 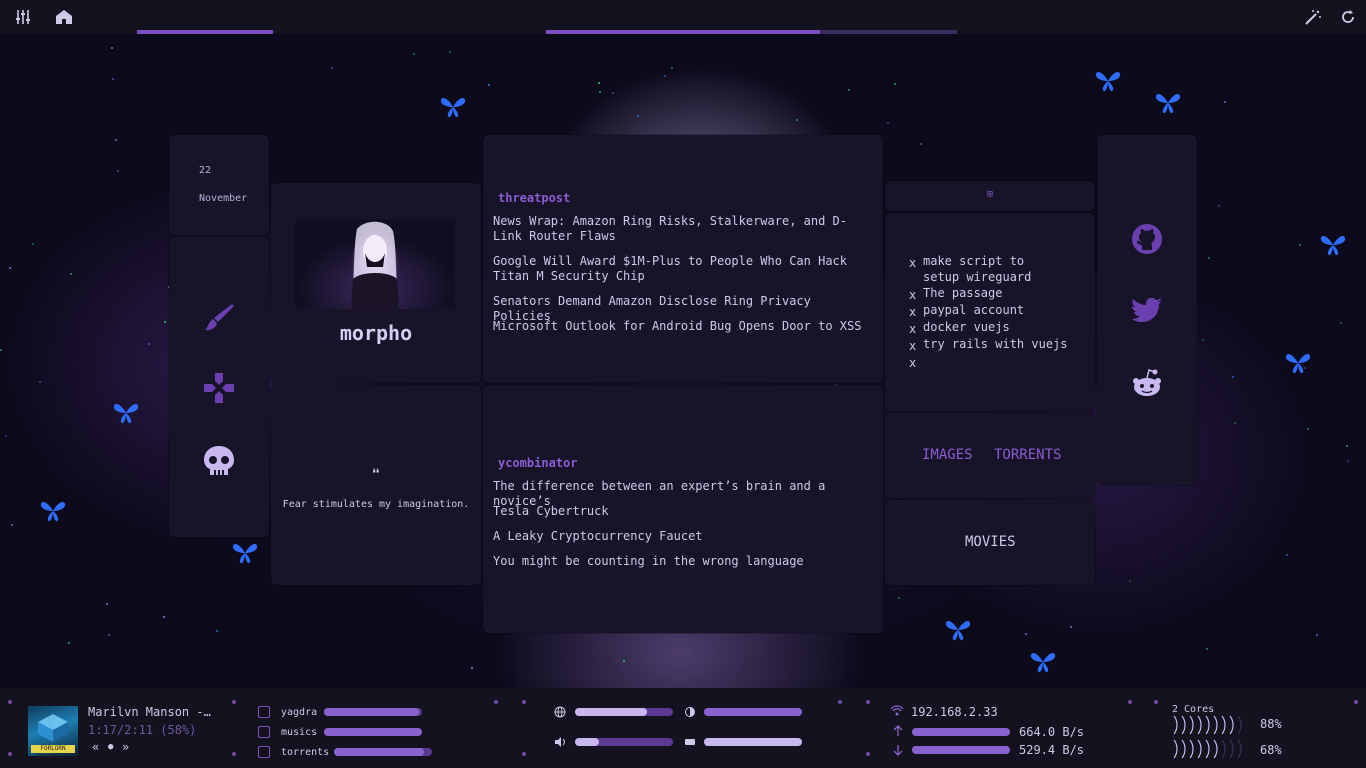 I want to click on todo-item: x make script to setup wireguard, so click(x=976, y=269).